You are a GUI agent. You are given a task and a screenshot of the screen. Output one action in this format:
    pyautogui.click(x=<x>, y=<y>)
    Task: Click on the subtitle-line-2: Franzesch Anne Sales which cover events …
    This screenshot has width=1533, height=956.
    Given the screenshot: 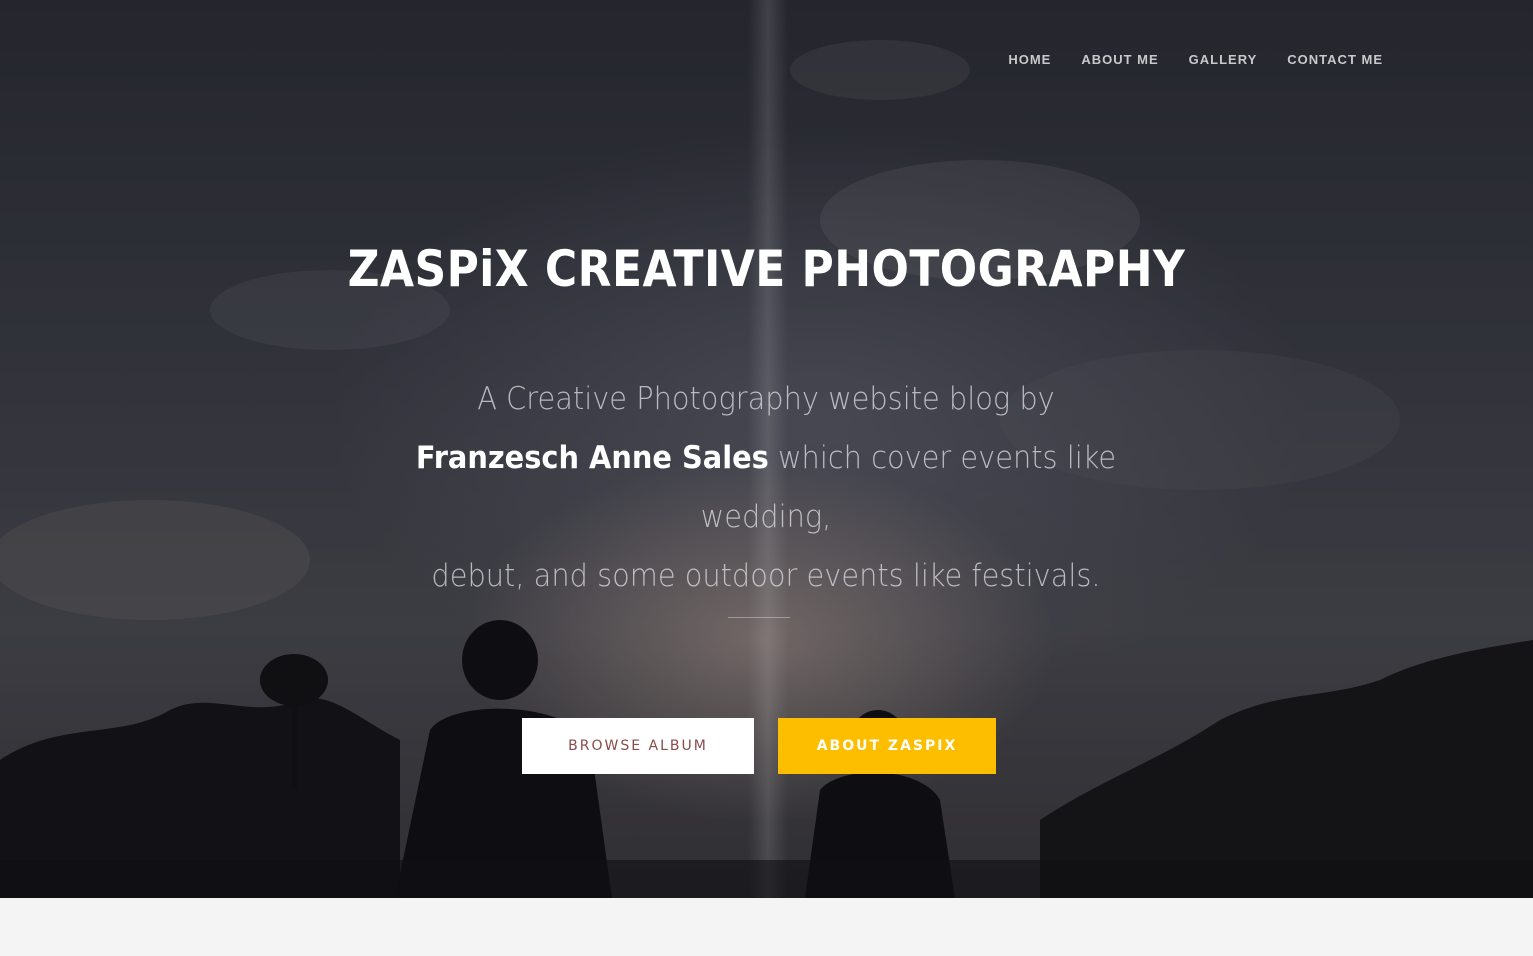 What is the action you would take?
    pyautogui.click(x=766, y=488)
    